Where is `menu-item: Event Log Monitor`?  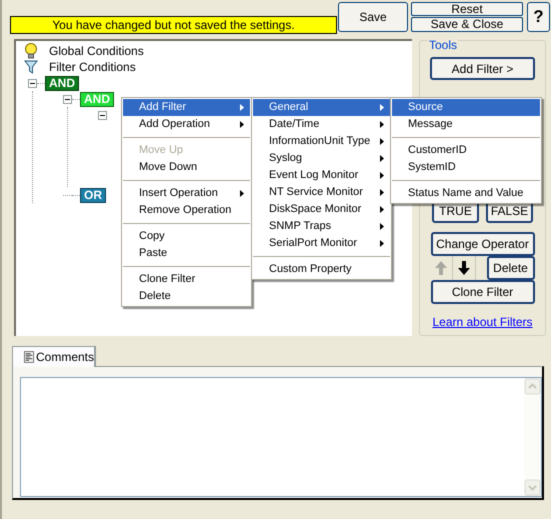 menu-item: Event Log Monitor is located at coordinates (321, 175).